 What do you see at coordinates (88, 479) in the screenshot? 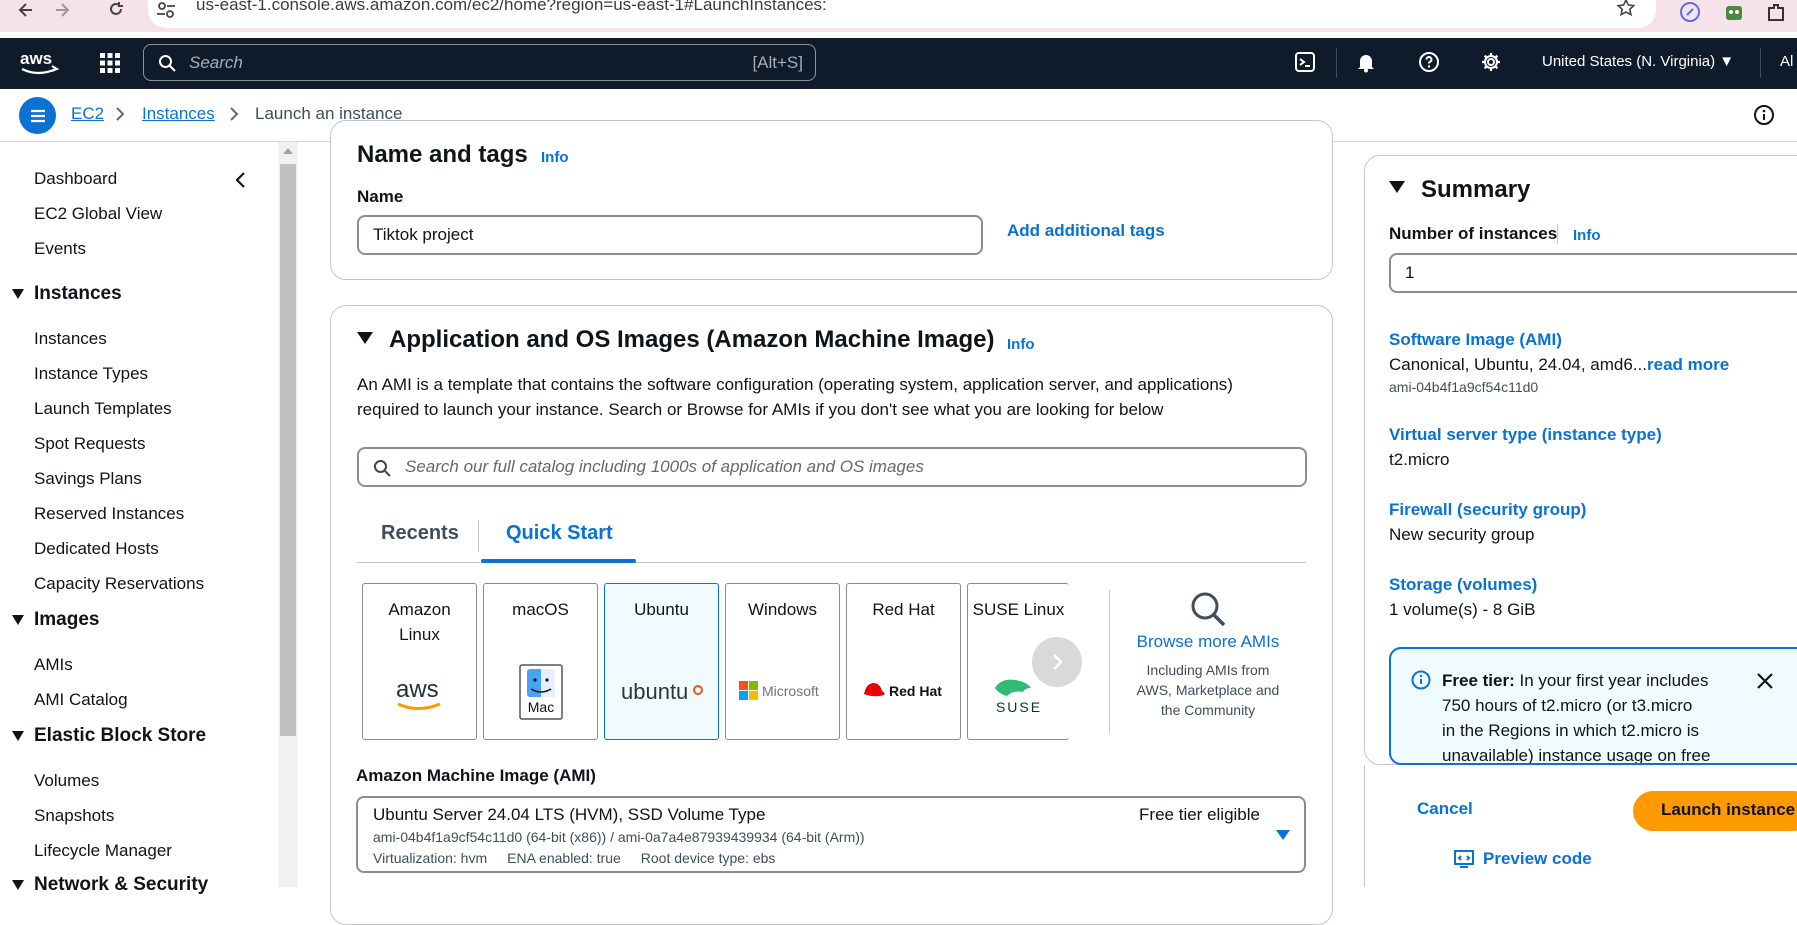
I see `nav-savings-plans: Savings Plans` at bounding box center [88, 479].